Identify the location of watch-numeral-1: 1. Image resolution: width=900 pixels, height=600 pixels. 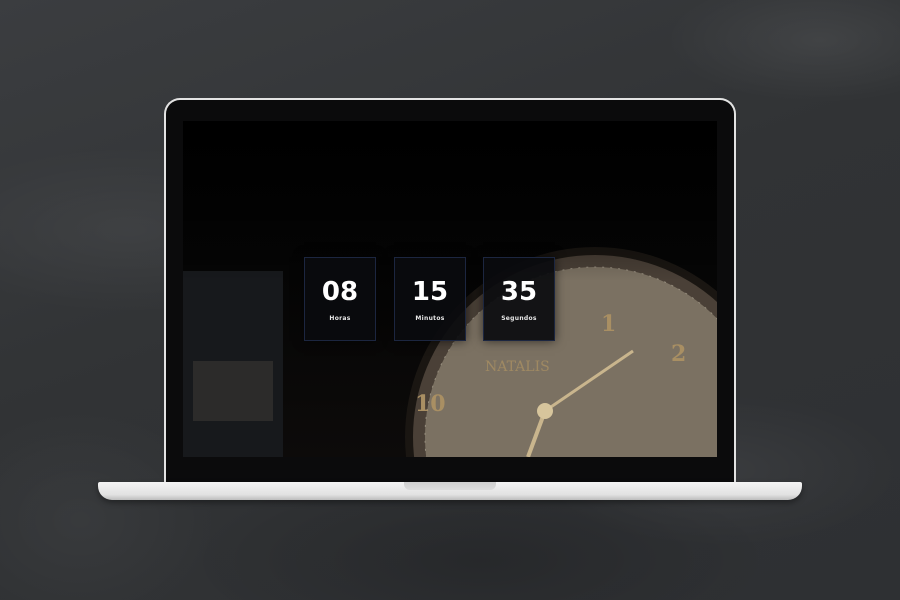
(608, 324).